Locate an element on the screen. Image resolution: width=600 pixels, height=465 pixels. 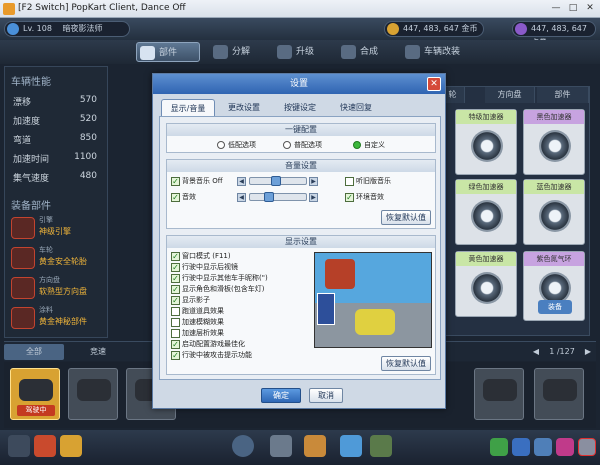
room-icon is located at coordinates (381, 446).